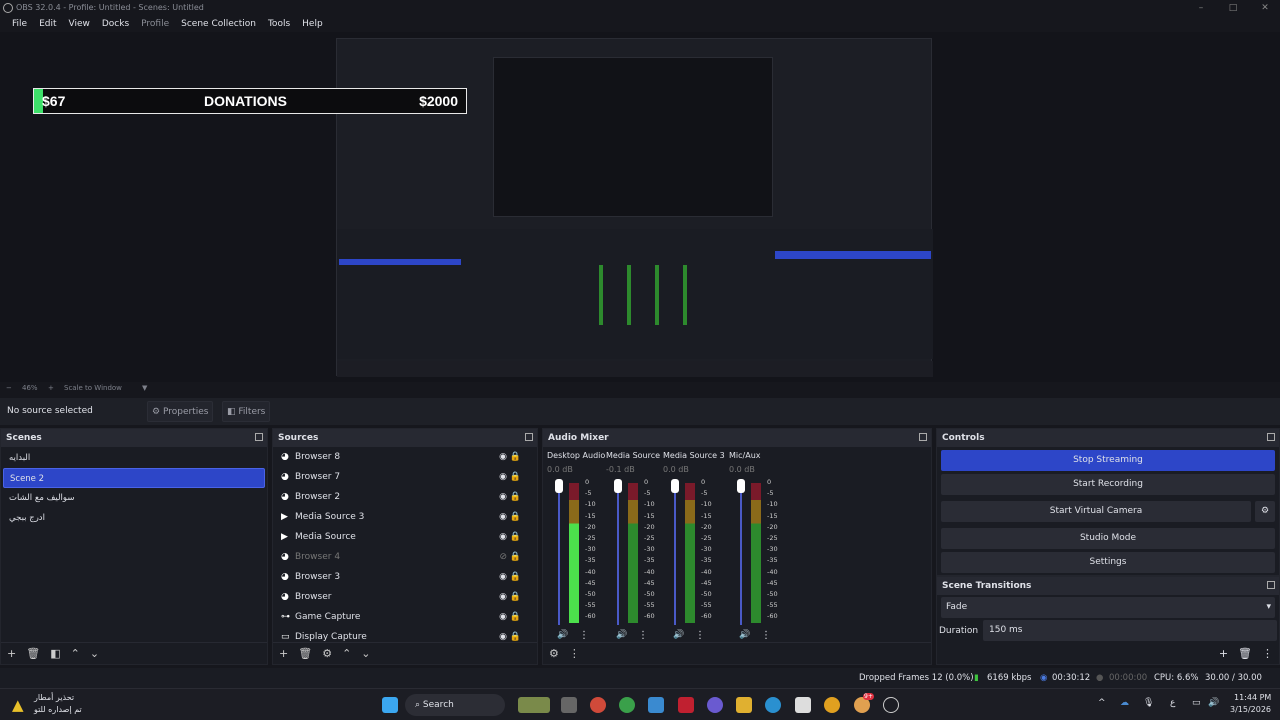 This screenshot has width=1280, height=720. Describe the element at coordinates (1096, 511) in the screenshot. I see `start-virtual-camera-button: Start Virtual Camera` at that location.